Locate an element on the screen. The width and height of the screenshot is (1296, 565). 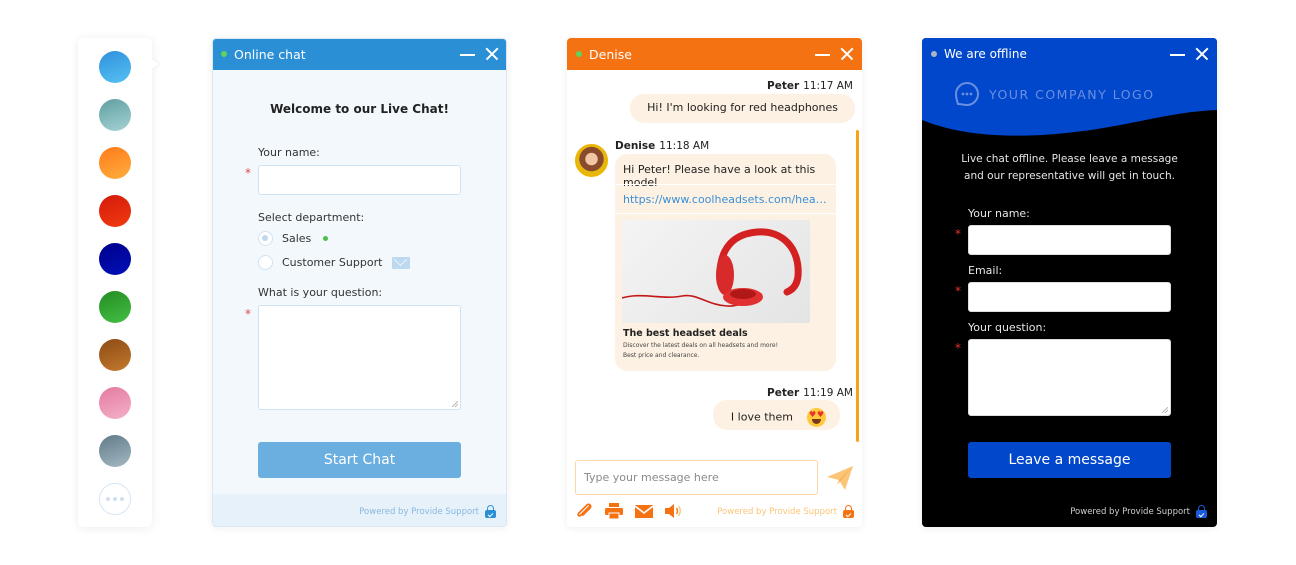
color-swatch-pink is located at coordinates (115, 403).